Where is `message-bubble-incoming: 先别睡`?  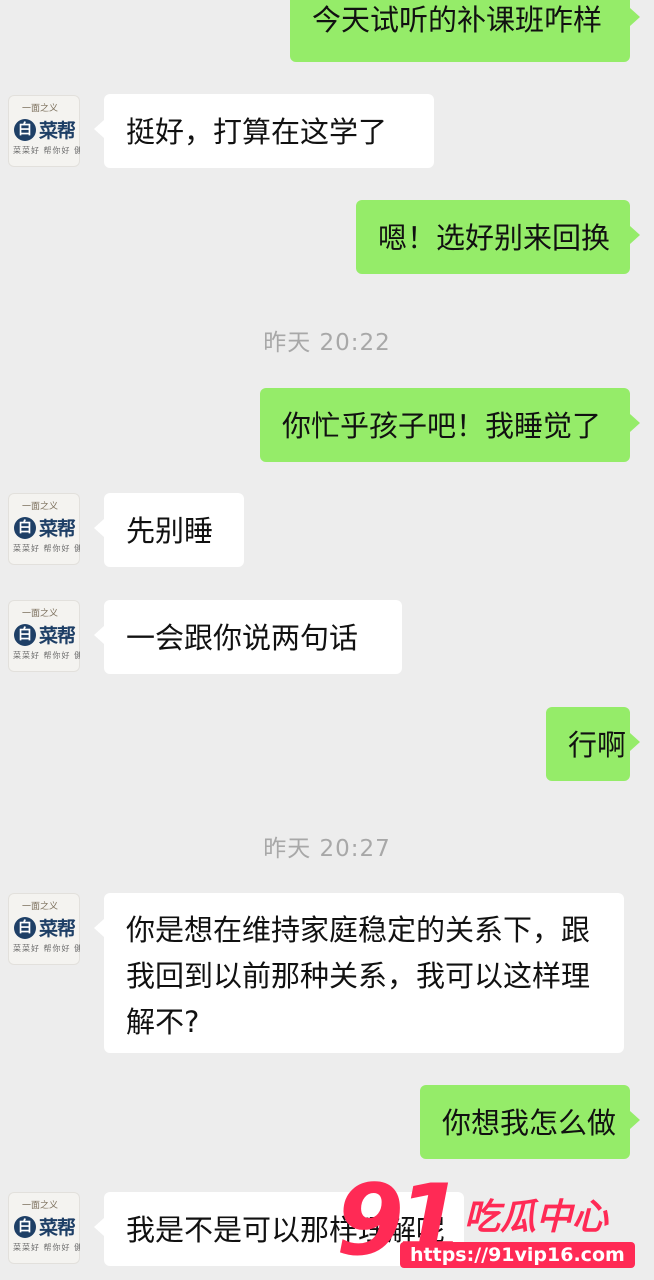
message-bubble-incoming: 先别睡 is located at coordinates (169, 530).